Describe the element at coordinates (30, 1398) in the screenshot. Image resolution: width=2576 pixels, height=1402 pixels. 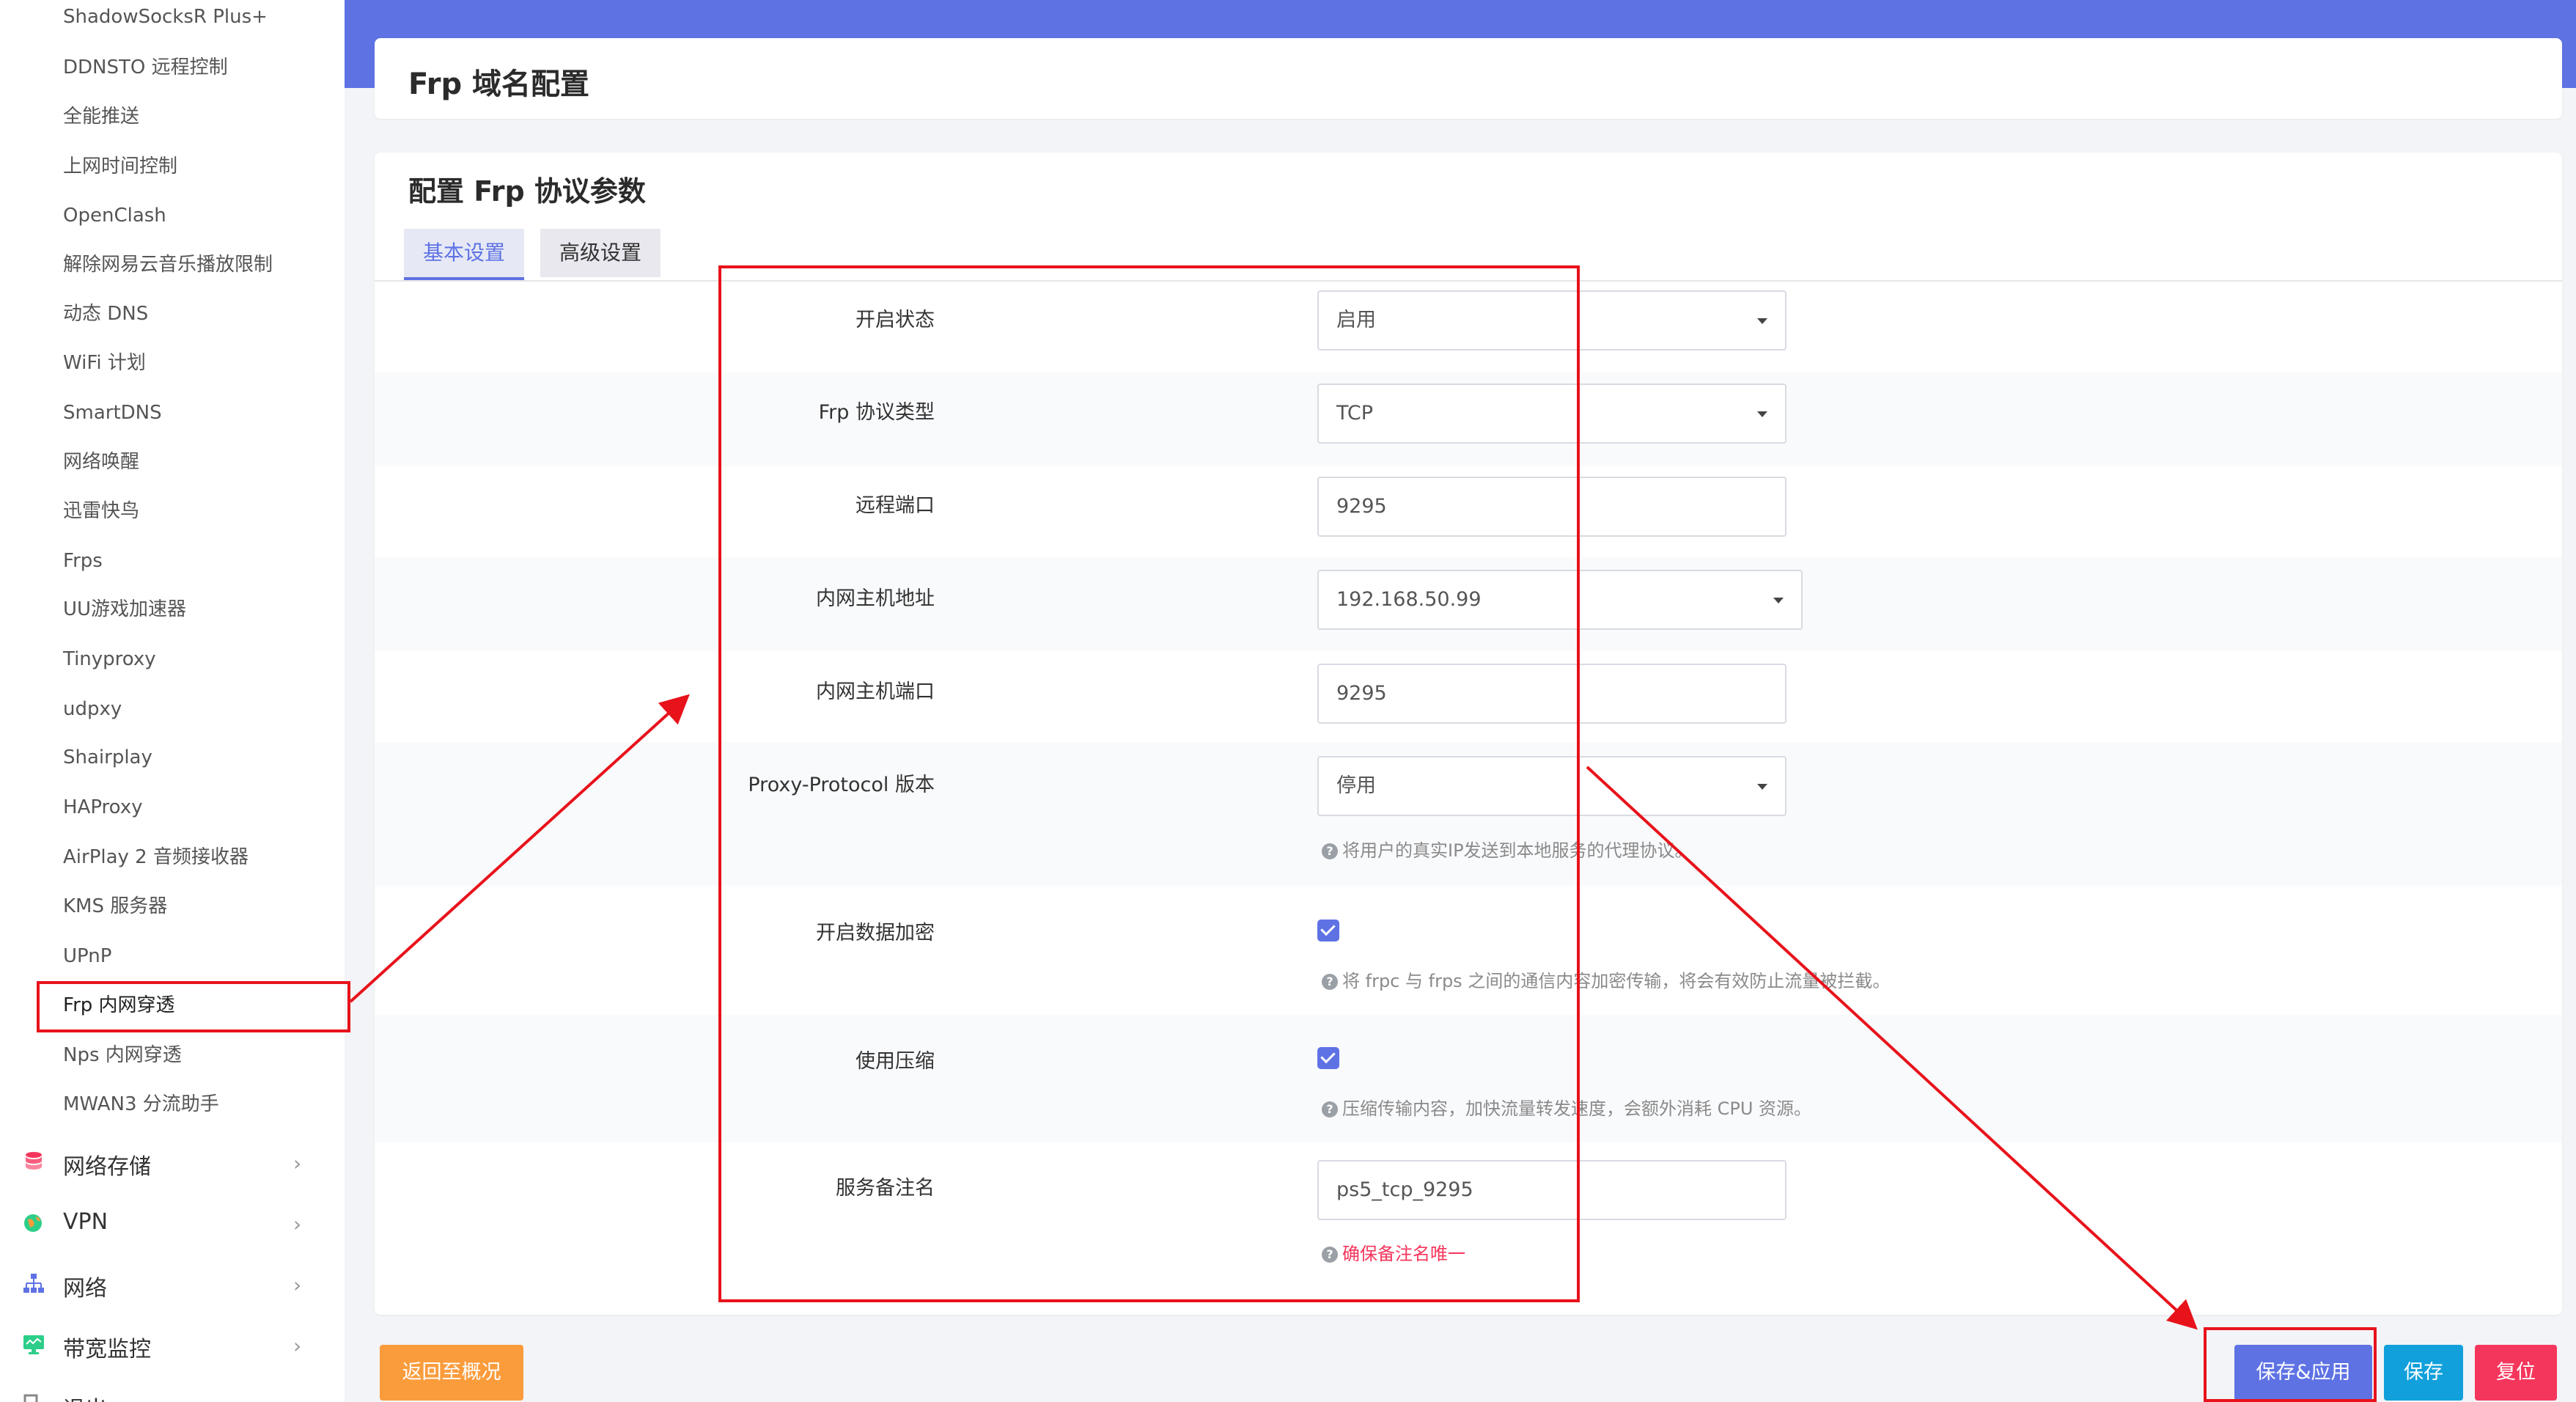
I see `logout-icon` at that location.